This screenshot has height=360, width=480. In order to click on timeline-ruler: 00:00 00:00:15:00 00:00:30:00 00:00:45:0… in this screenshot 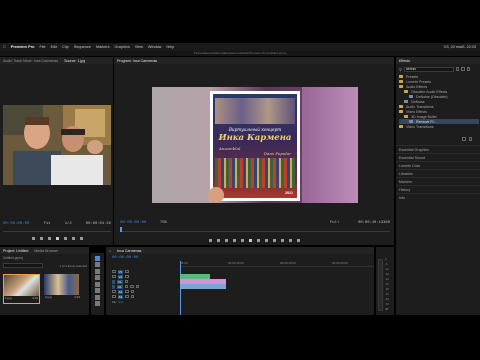, I will do `click(277, 264)`.